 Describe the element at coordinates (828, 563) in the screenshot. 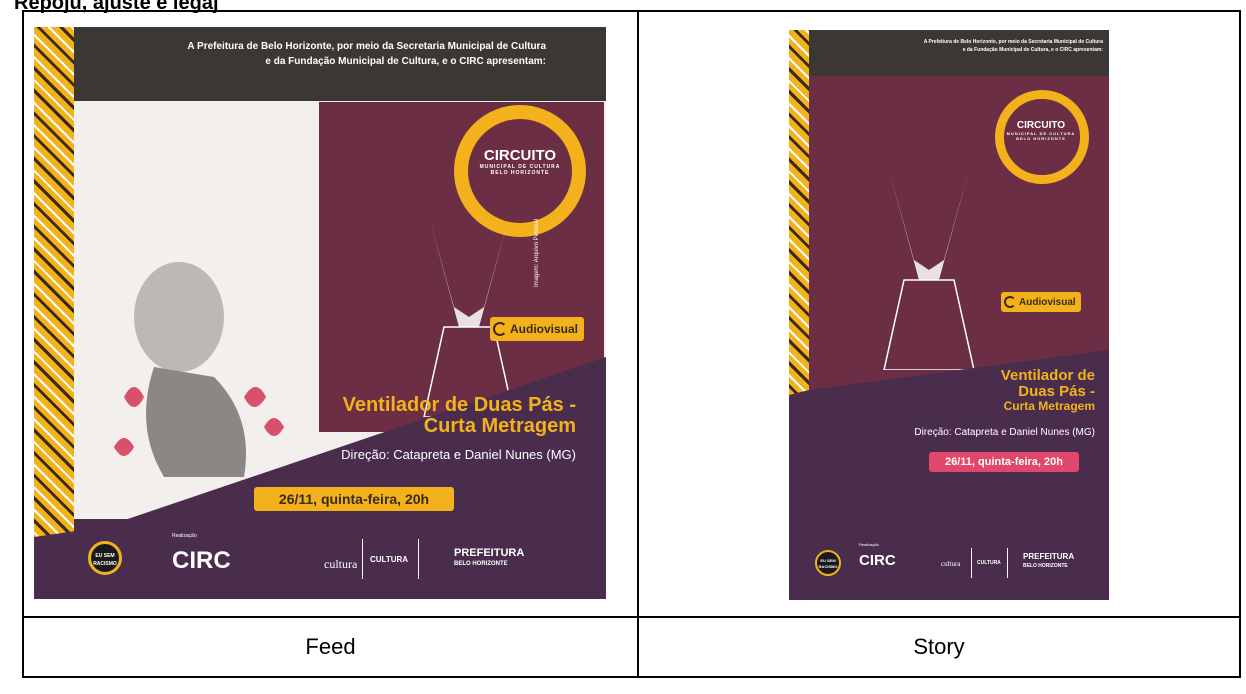

I see `story-badge: EU SEM RACISMO` at that location.